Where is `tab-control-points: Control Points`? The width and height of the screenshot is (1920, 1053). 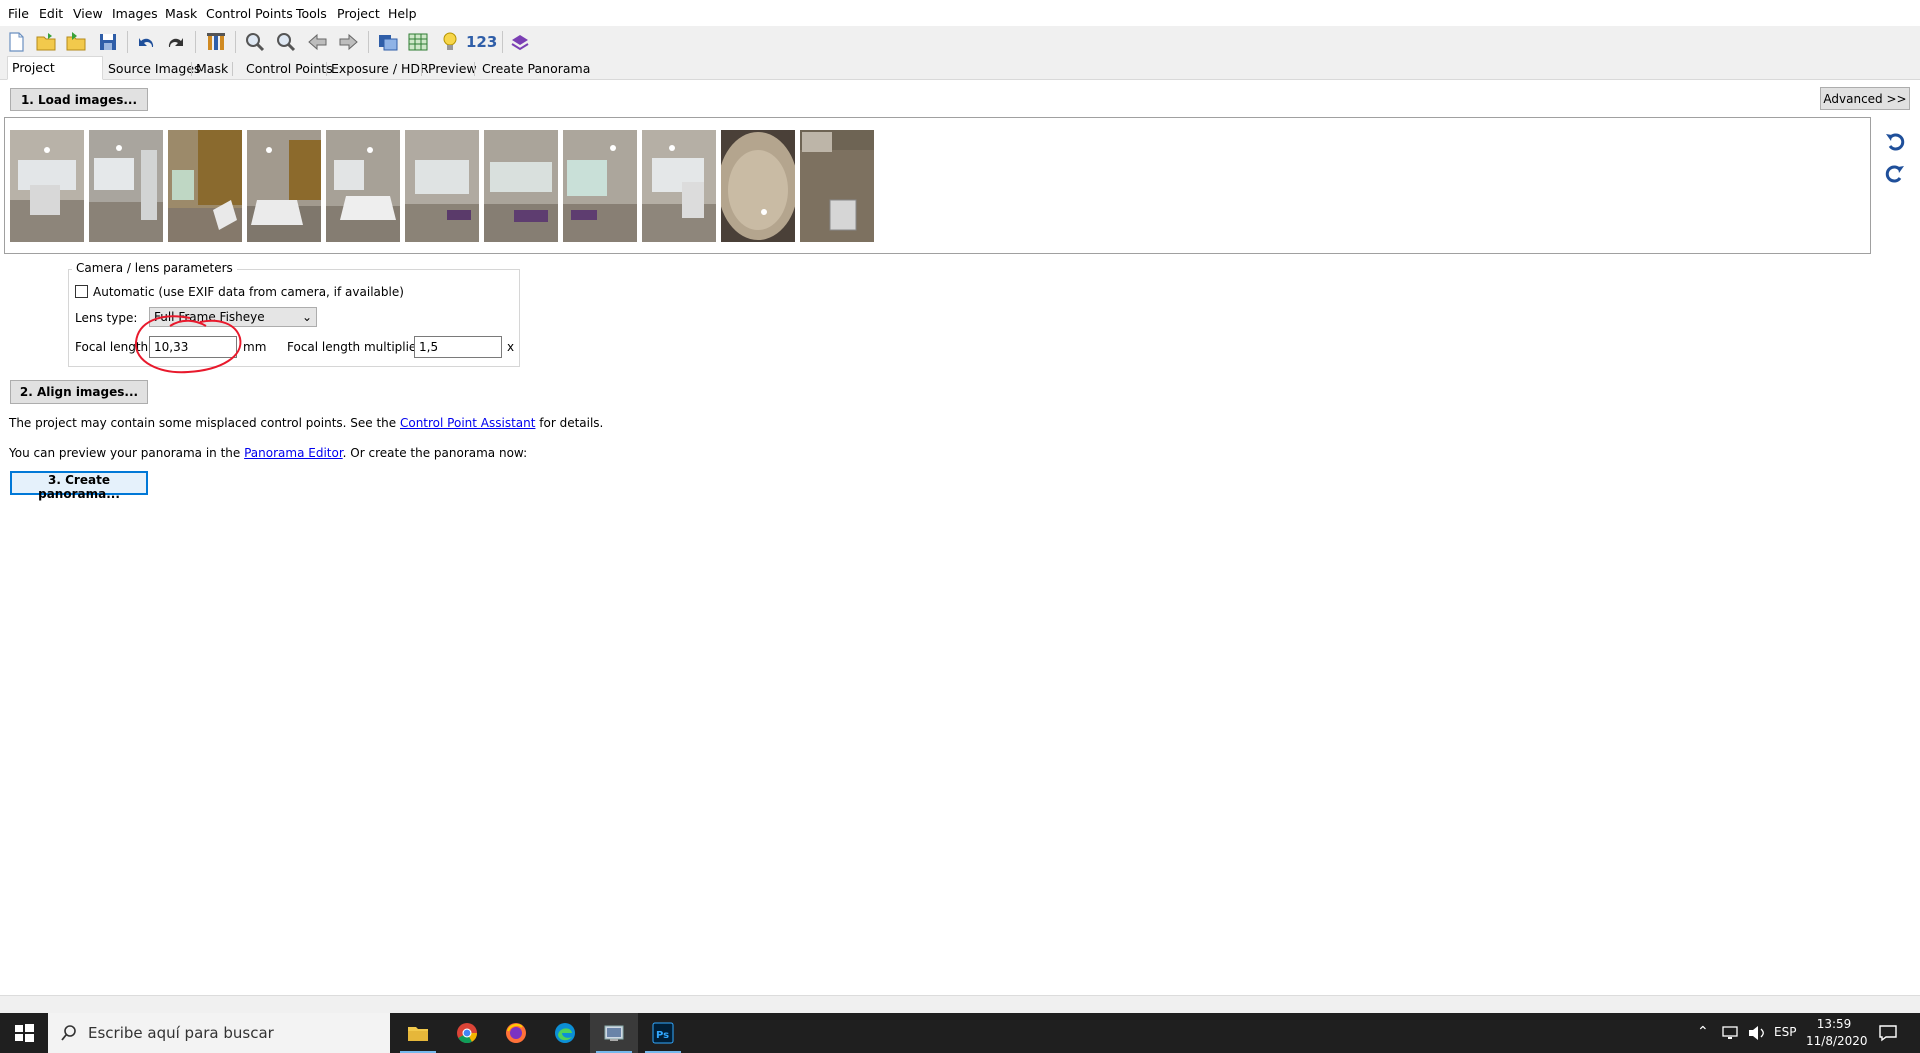
tab-control-points: Control Points is located at coordinates (289, 68).